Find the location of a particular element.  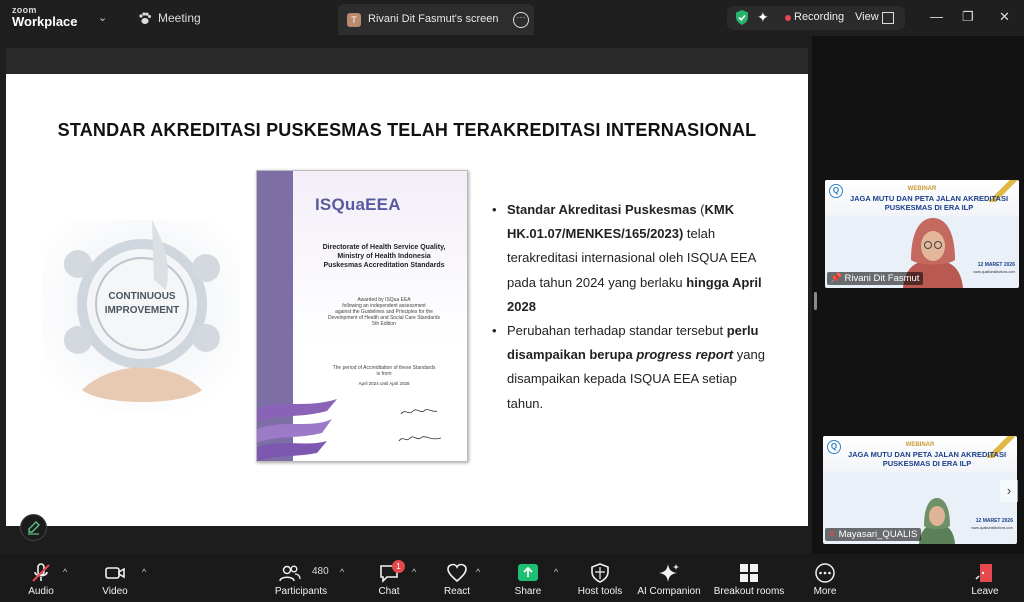

leave-label: Leave is located at coordinates (985, 591).